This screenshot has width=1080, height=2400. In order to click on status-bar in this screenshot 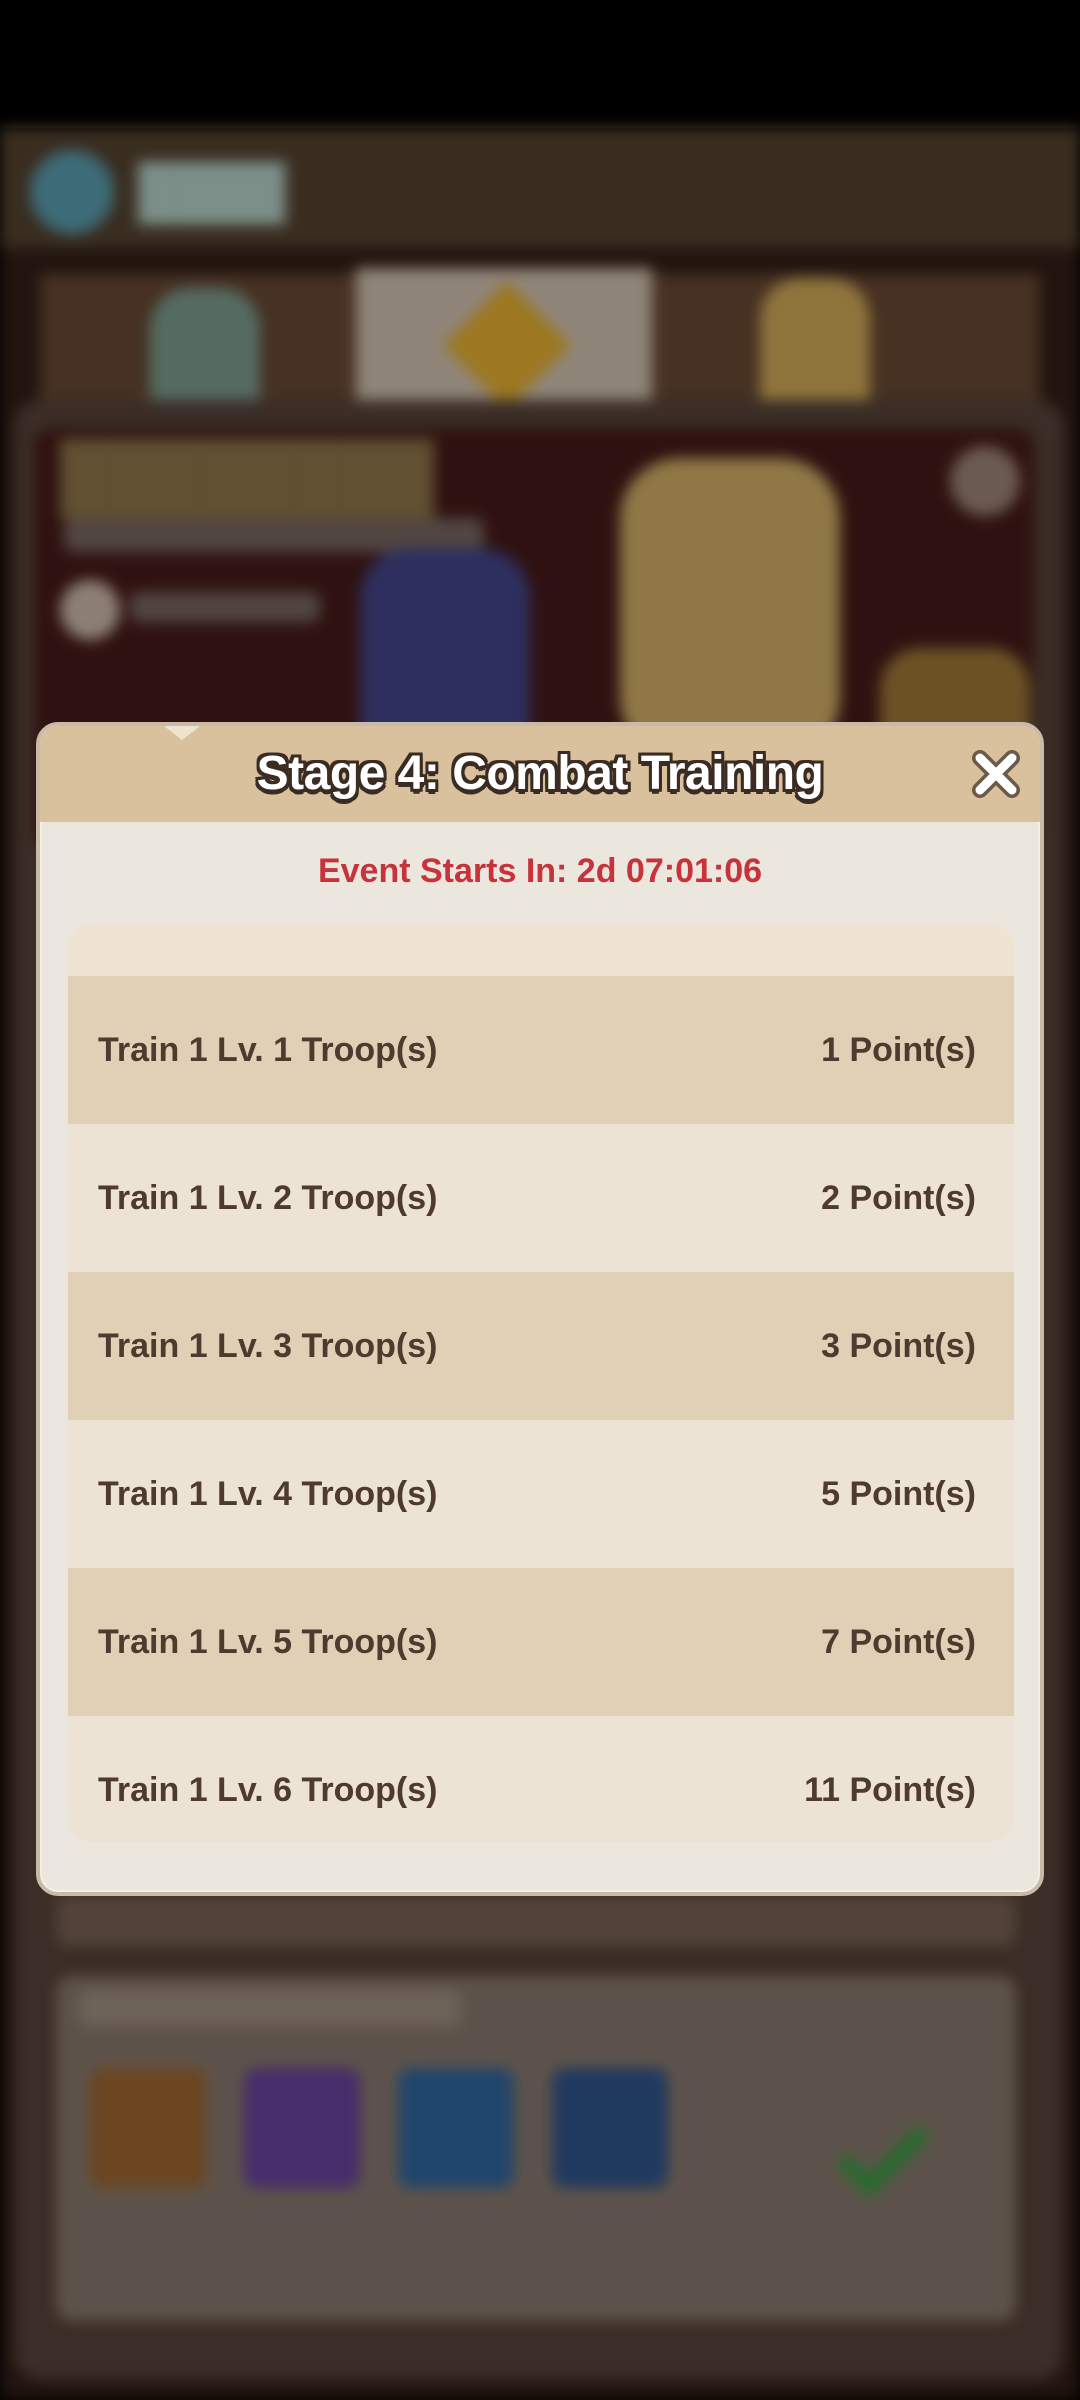, I will do `click(540, 64)`.